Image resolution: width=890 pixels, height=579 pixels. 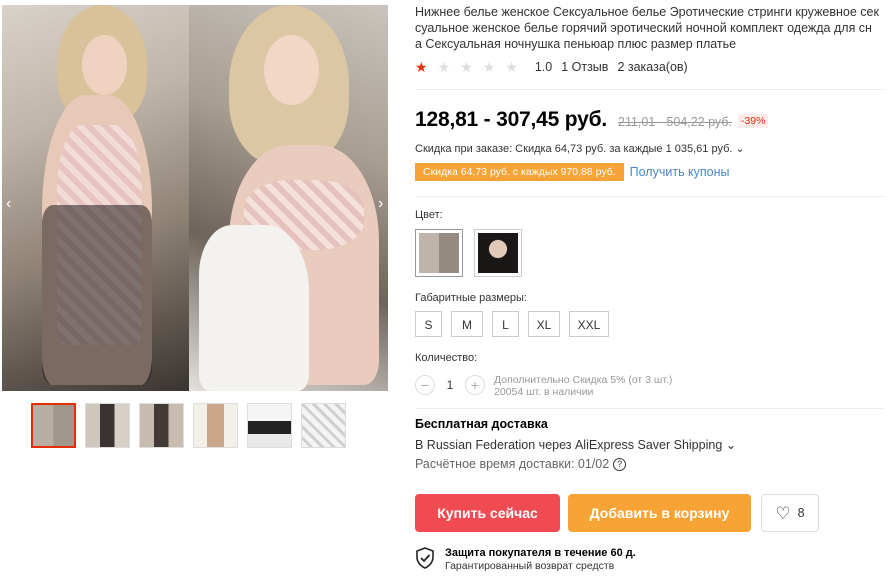 I want to click on bulk-discount-text: Дополнительно Скидка 5% (от 3 шт.), so click(x=583, y=380).